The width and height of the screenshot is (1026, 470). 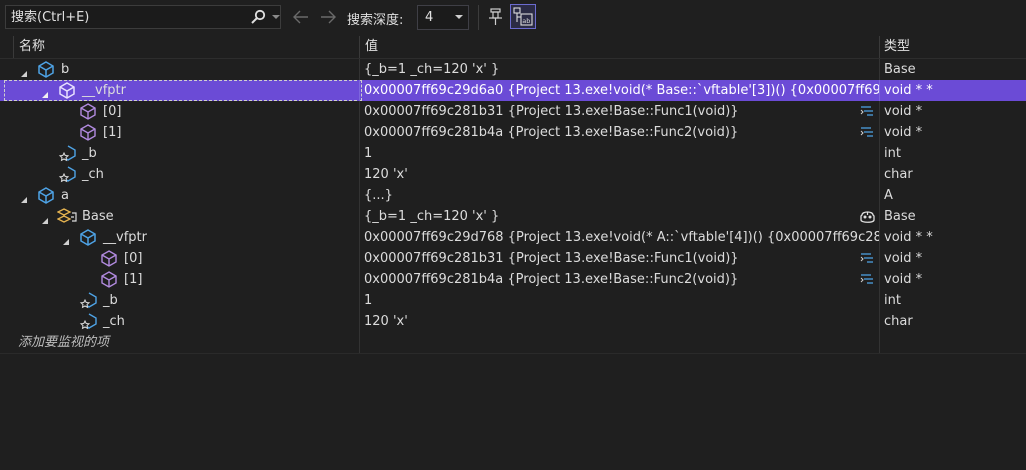 I want to click on svg-text: ab, so click(x=526, y=21).